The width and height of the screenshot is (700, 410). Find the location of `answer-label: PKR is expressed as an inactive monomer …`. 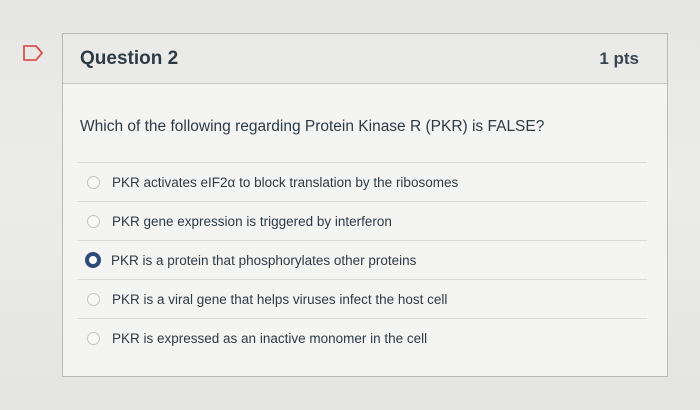

answer-label: PKR is expressed as an inactive monomer … is located at coordinates (270, 338).